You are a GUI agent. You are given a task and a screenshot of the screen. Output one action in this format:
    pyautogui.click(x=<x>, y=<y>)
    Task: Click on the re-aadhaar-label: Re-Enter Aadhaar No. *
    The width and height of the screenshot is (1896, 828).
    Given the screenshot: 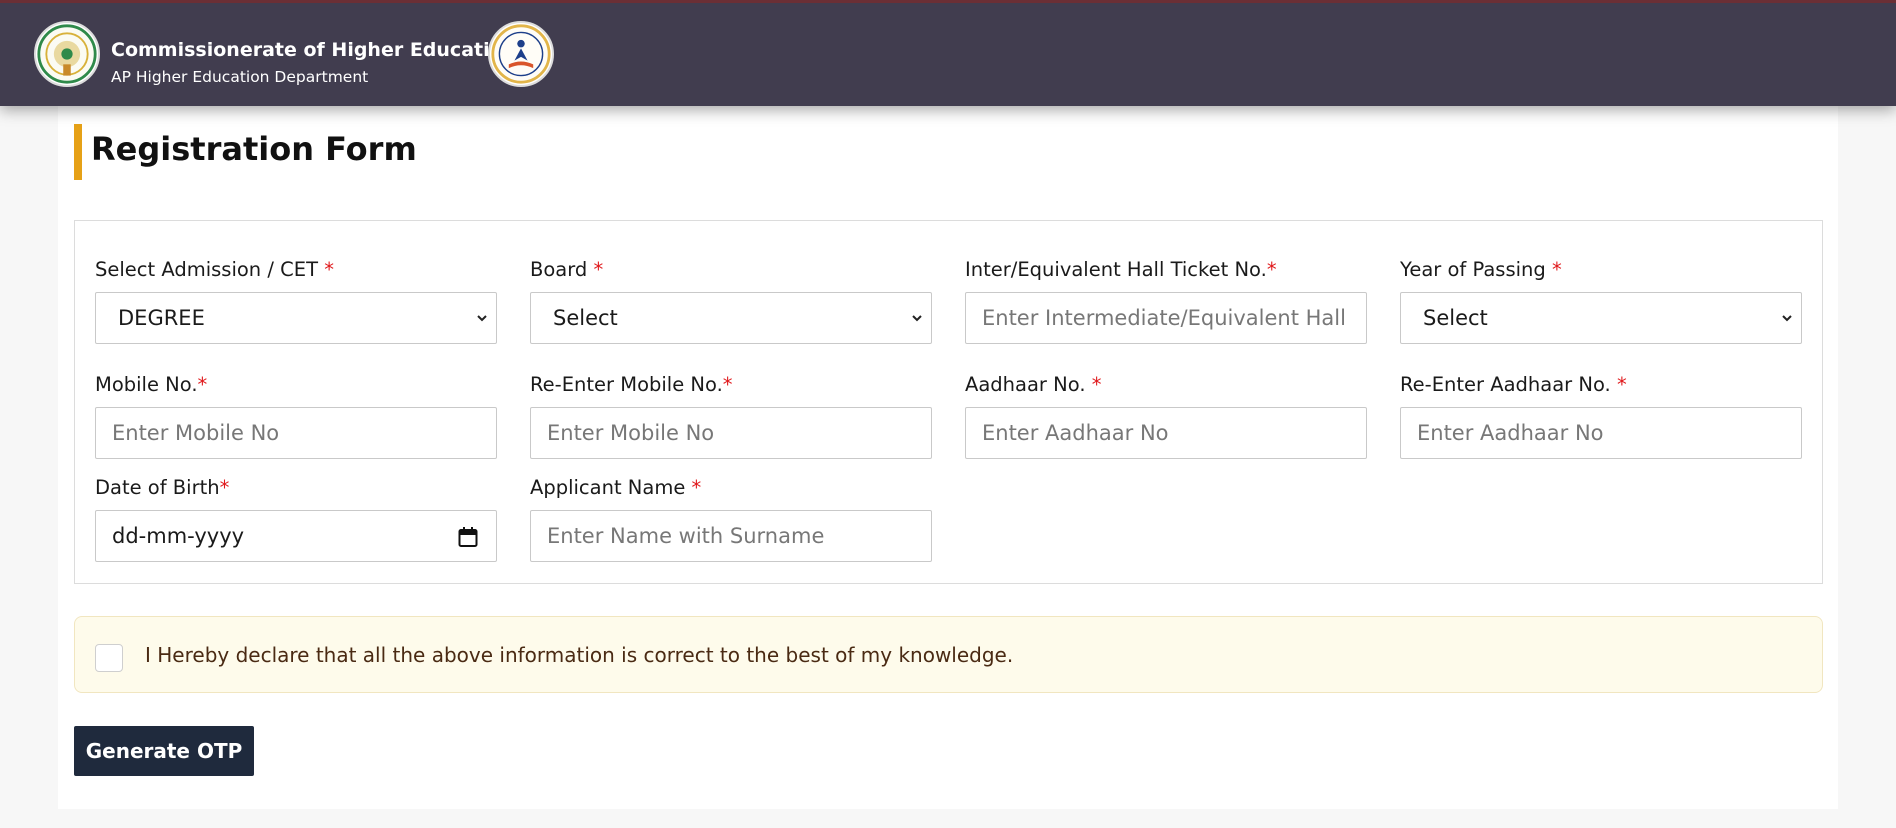 What is the action you would take?
    pyautogui.click(x=1513, y=384)
    